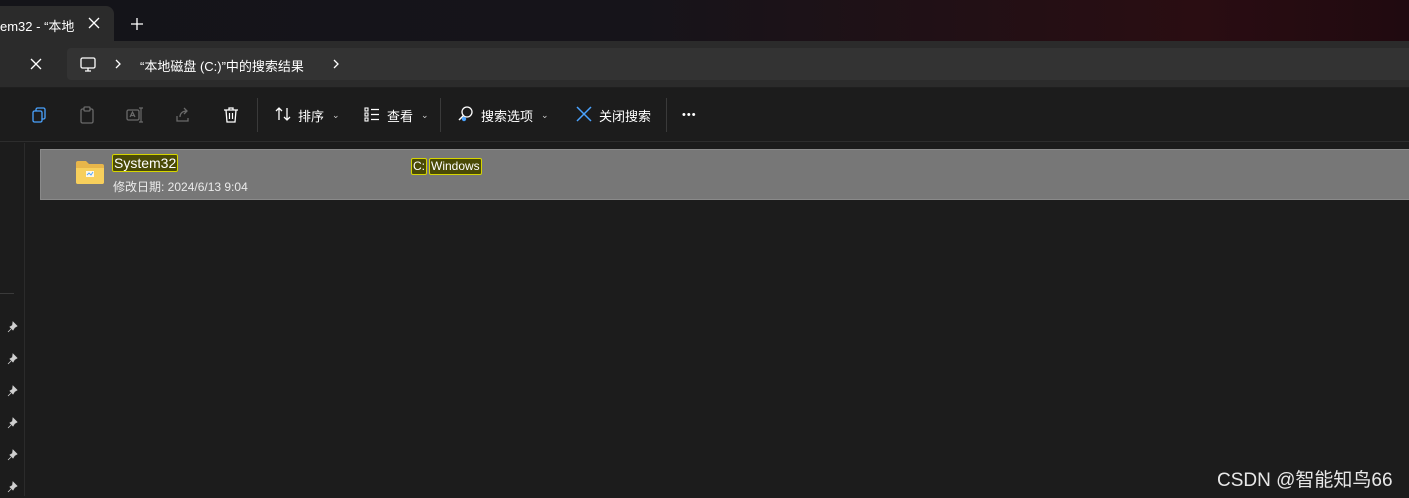 Image resolution: width=1409 pixels, height=498 pixels. What do you see at coordinates (372, 115) in the screenshot?
I see `list-view-icon` at bounding box center [372, 115].